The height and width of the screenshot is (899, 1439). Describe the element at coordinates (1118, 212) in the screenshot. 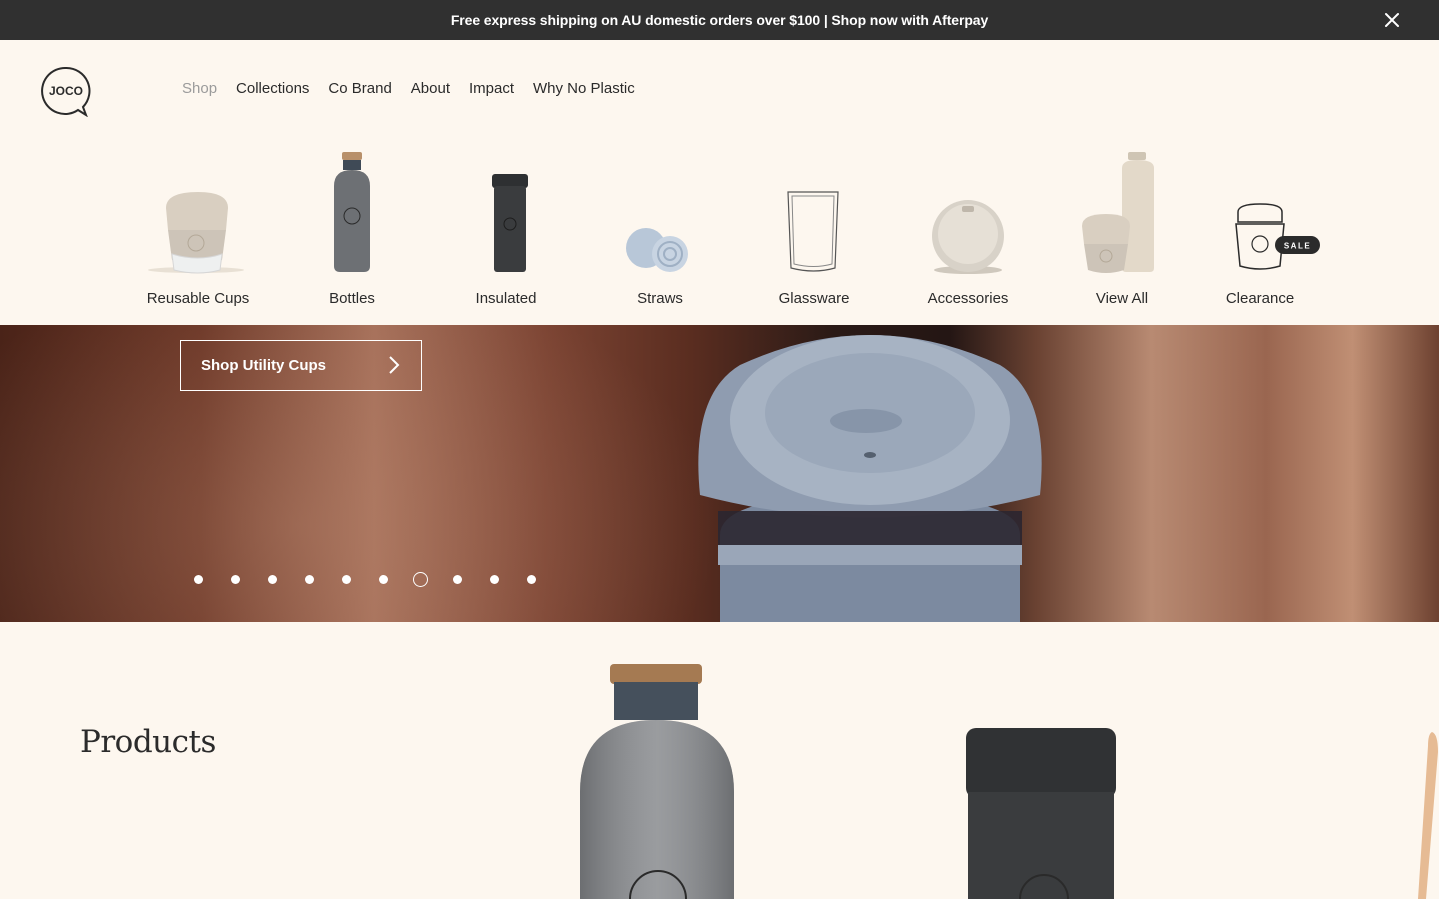

I see `view-all-image` at that location.